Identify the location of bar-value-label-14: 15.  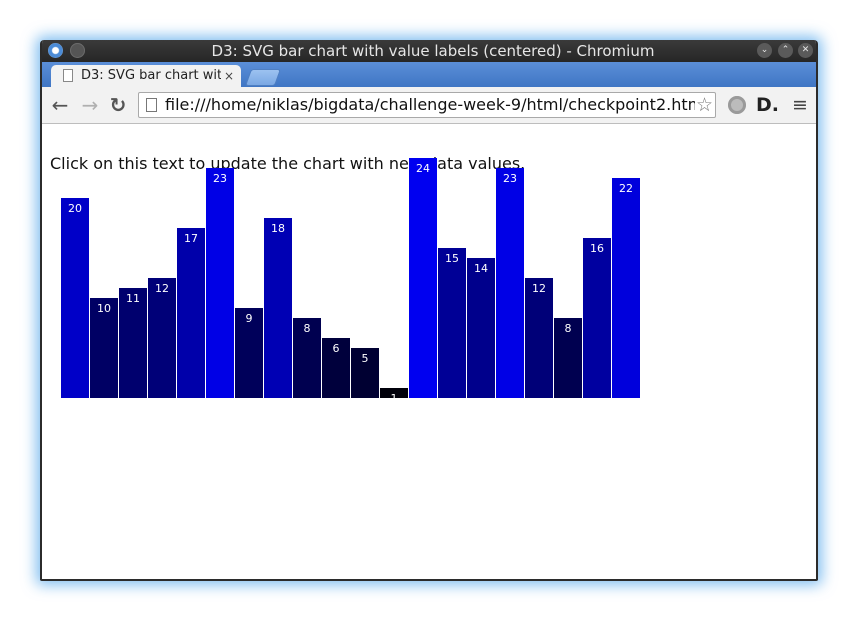
(452, 258).